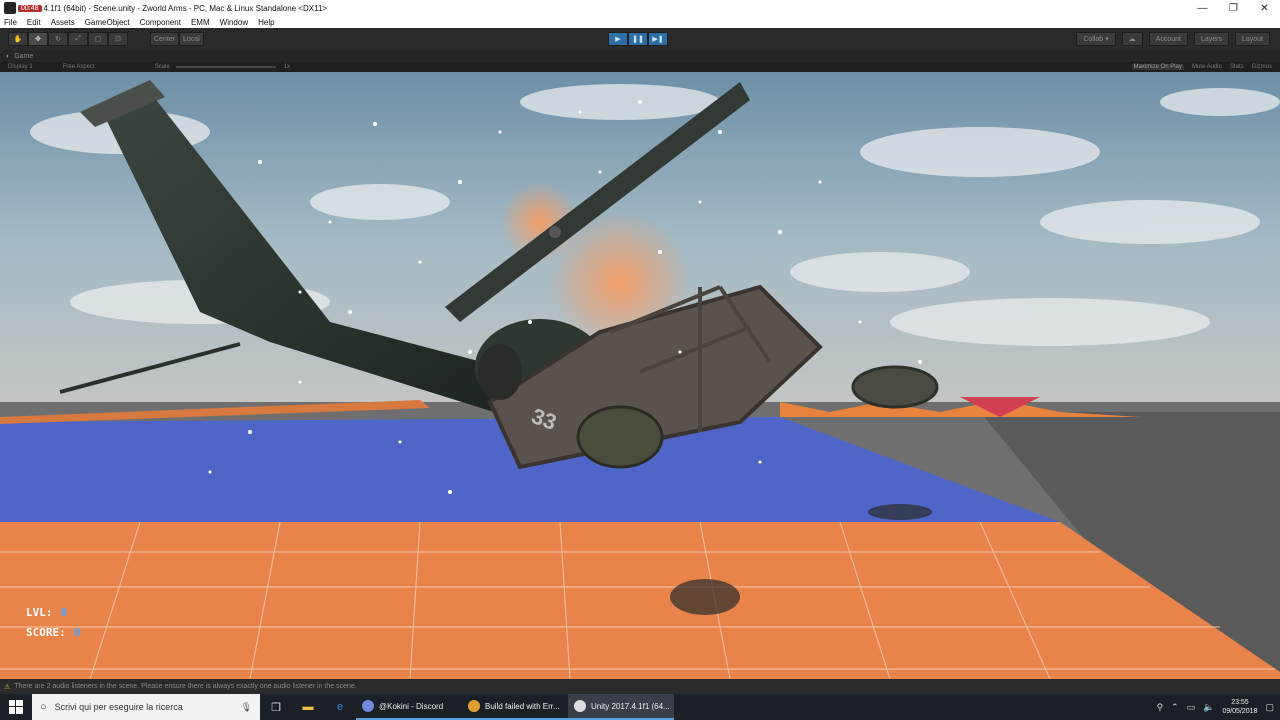 This screenshot has width=1280, height=720. I want to click on microphone-icon: 🎙, so click(246, 707).